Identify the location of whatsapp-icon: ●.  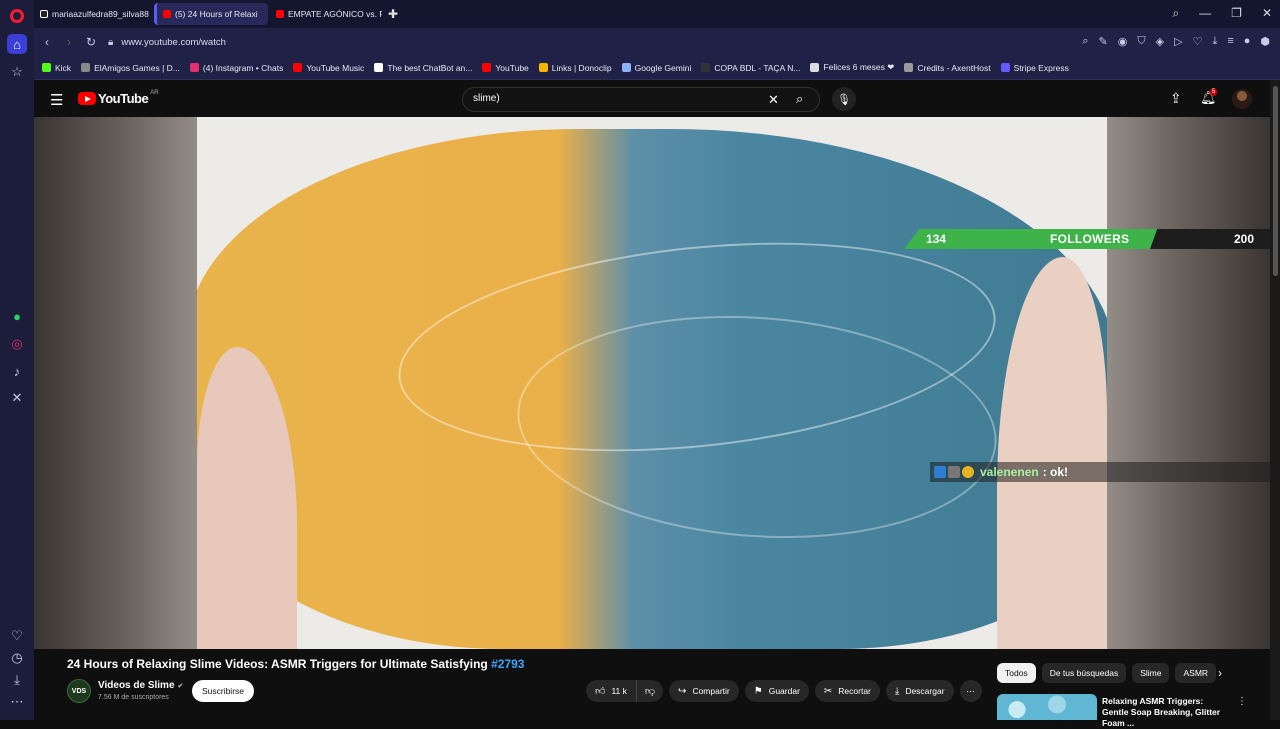
(17, 316).